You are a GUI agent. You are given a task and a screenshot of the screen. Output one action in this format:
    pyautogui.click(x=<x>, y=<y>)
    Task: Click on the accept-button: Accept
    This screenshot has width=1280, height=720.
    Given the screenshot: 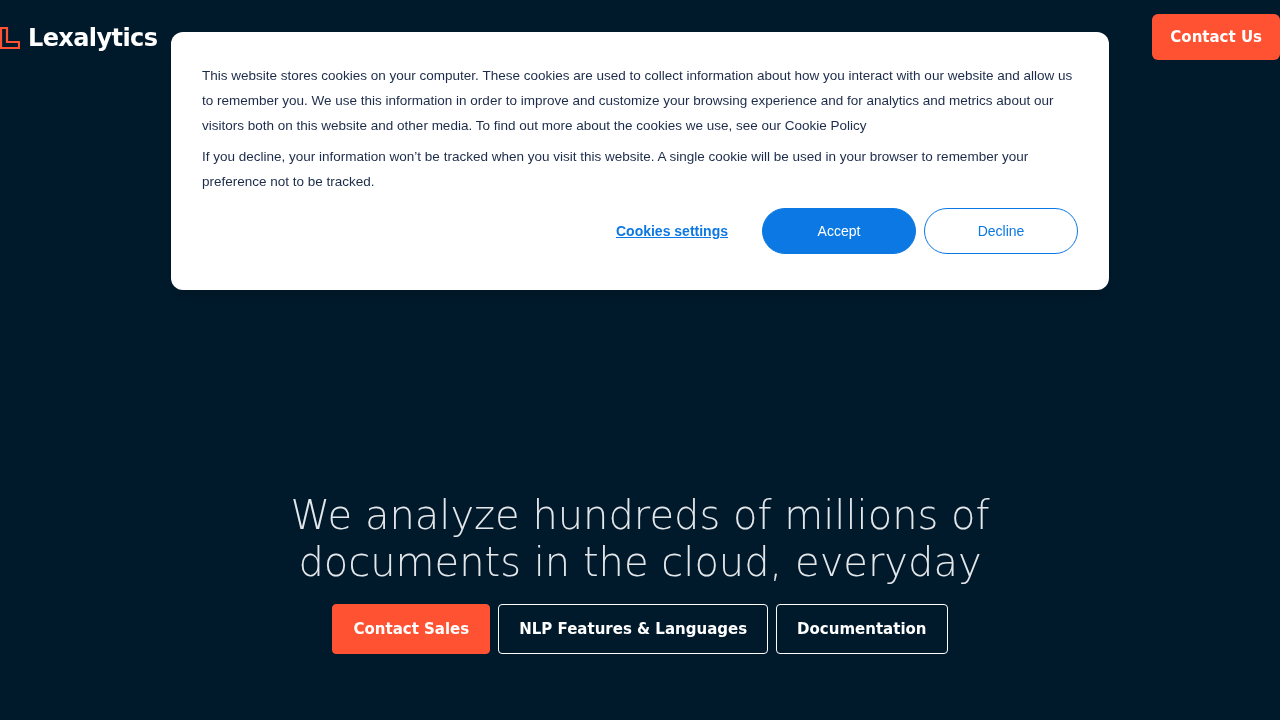 What is the action you would take?
    pyautogui.click(x=839, y=231)
    